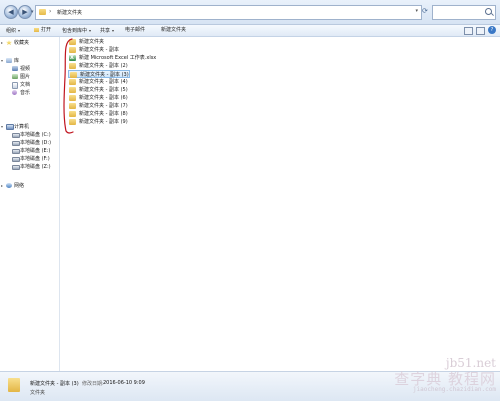  Describe the element at coordinates (50, 11) in the screenshot. I see `chevron-right-icon: ›` at that location.